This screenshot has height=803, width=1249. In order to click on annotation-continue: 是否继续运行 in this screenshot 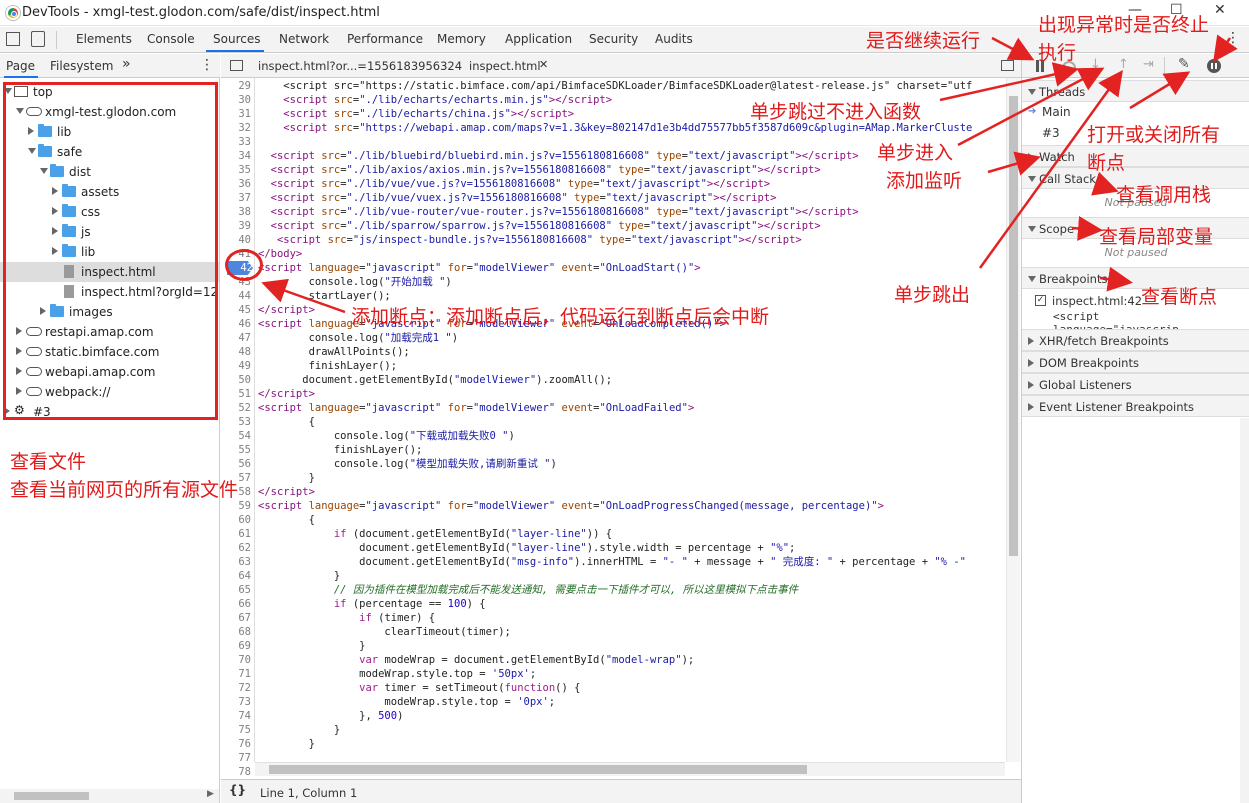, I will do `click(923, 41)`.